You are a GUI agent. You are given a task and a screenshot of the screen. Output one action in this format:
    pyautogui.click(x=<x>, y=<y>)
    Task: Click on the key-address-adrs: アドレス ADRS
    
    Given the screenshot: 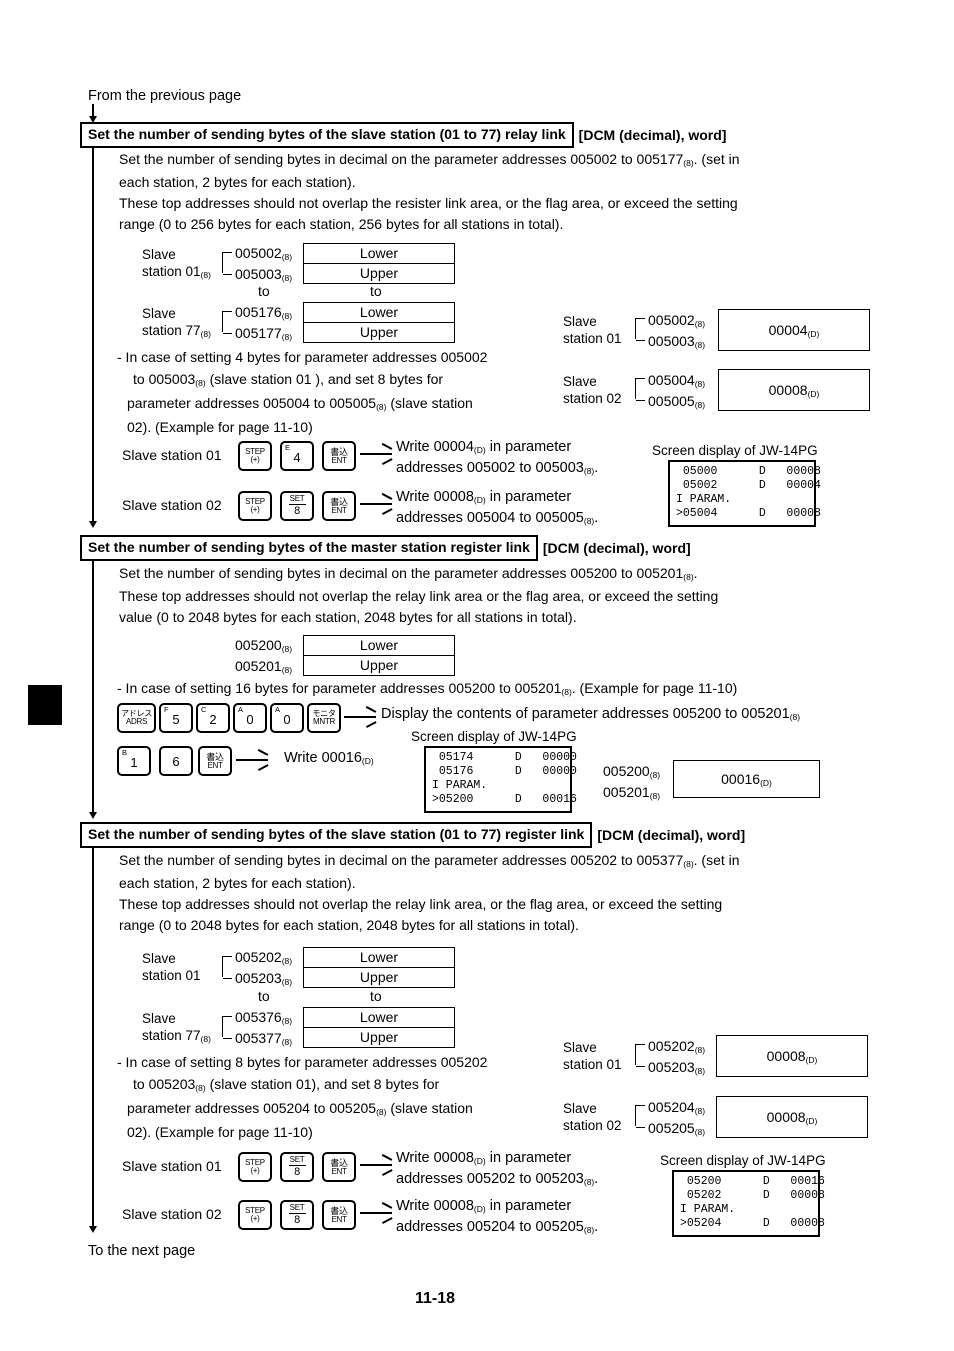 What is the action you would take?
    pyautogui.click(x=136, y=718)
    